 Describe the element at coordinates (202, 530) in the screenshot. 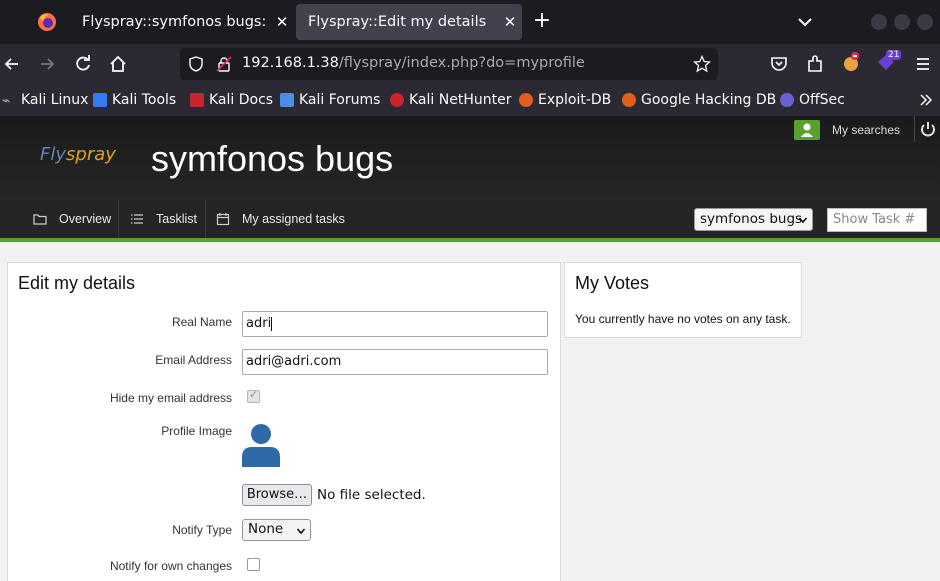

I see `notify-type-label: Notify Type` at that location.